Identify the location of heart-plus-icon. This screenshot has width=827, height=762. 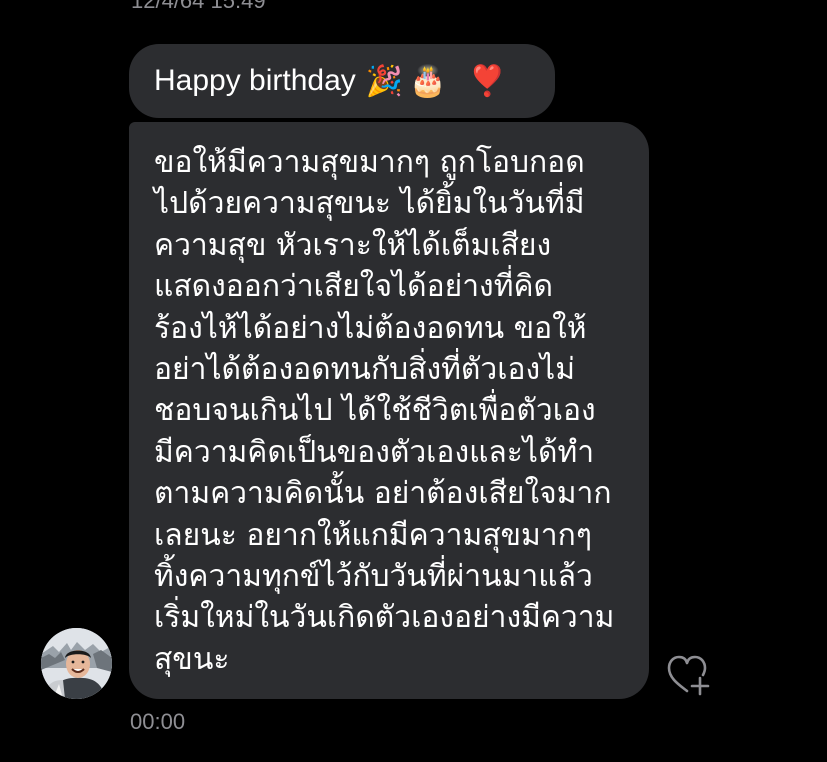
(688, 675).